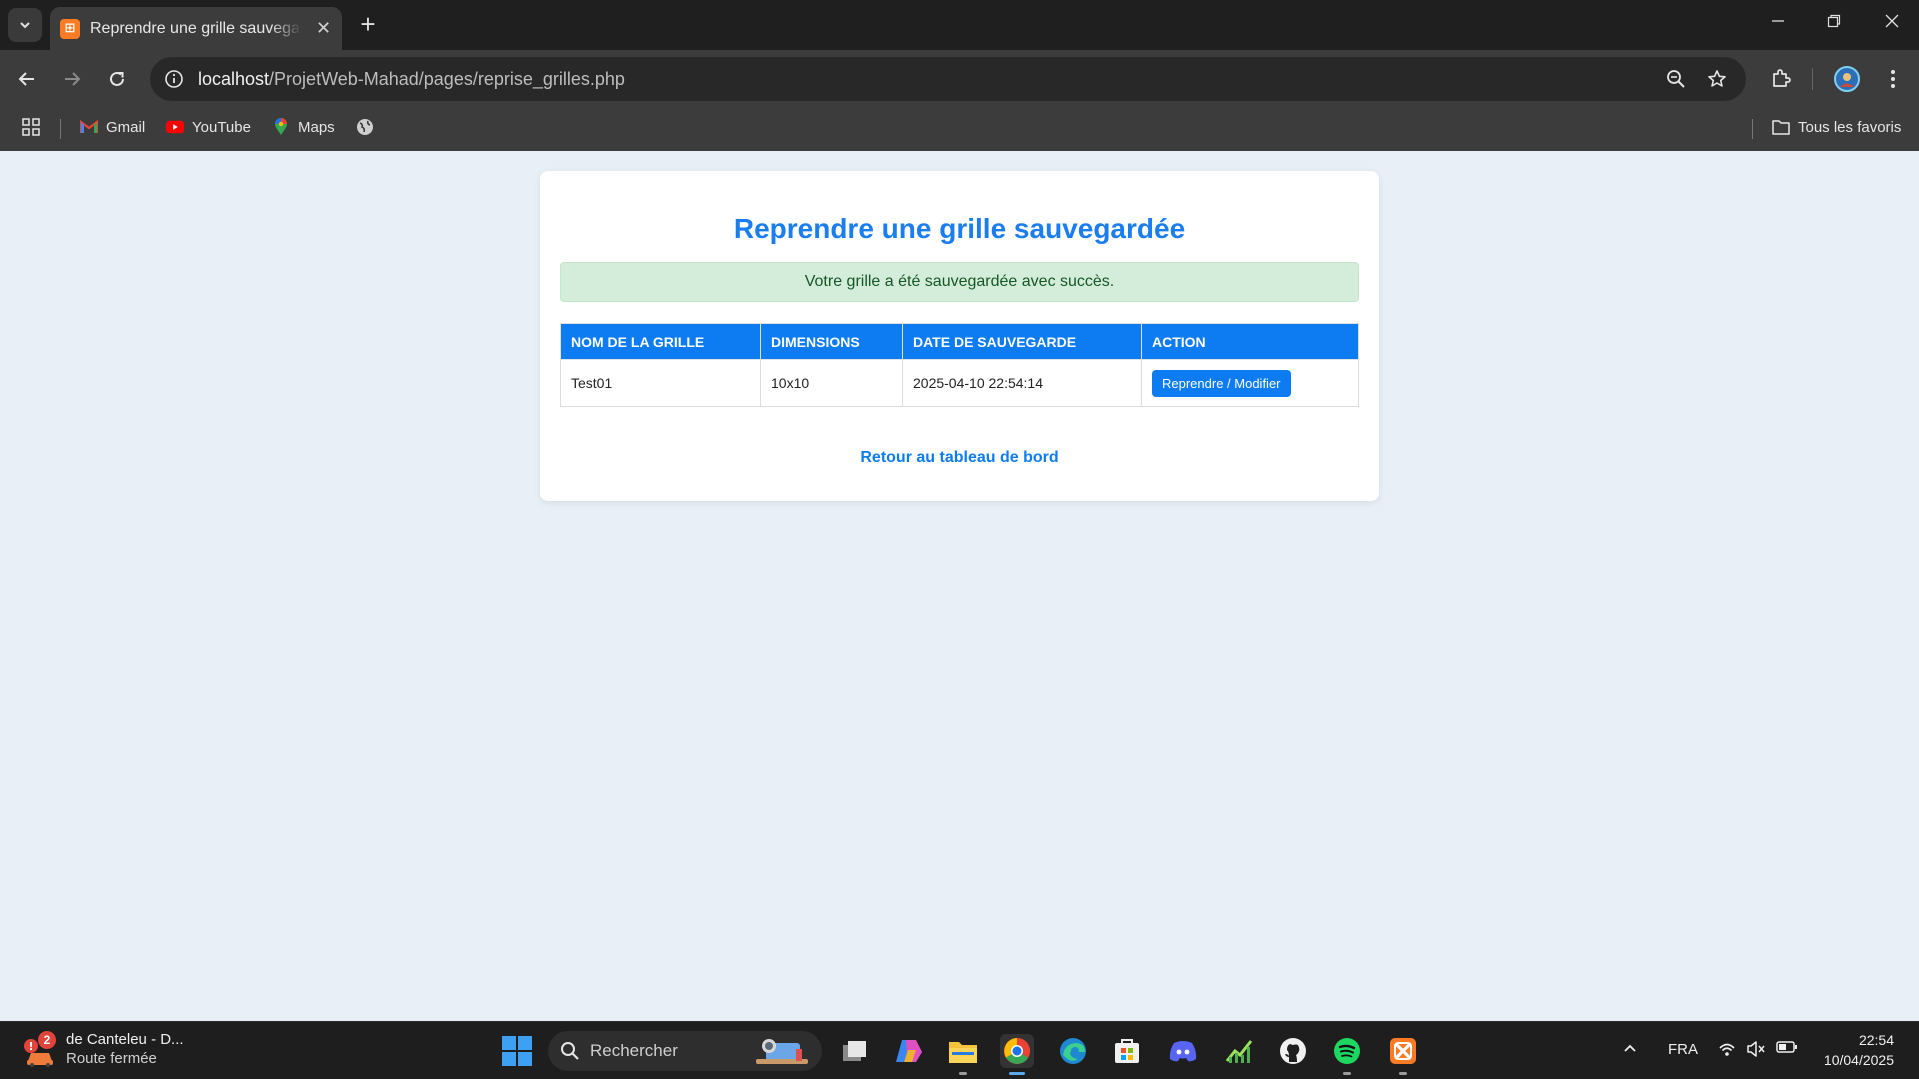 This screenshot has width=1919, height=1079. I want to click on bookmark-star-icon, so click(1717, 79).